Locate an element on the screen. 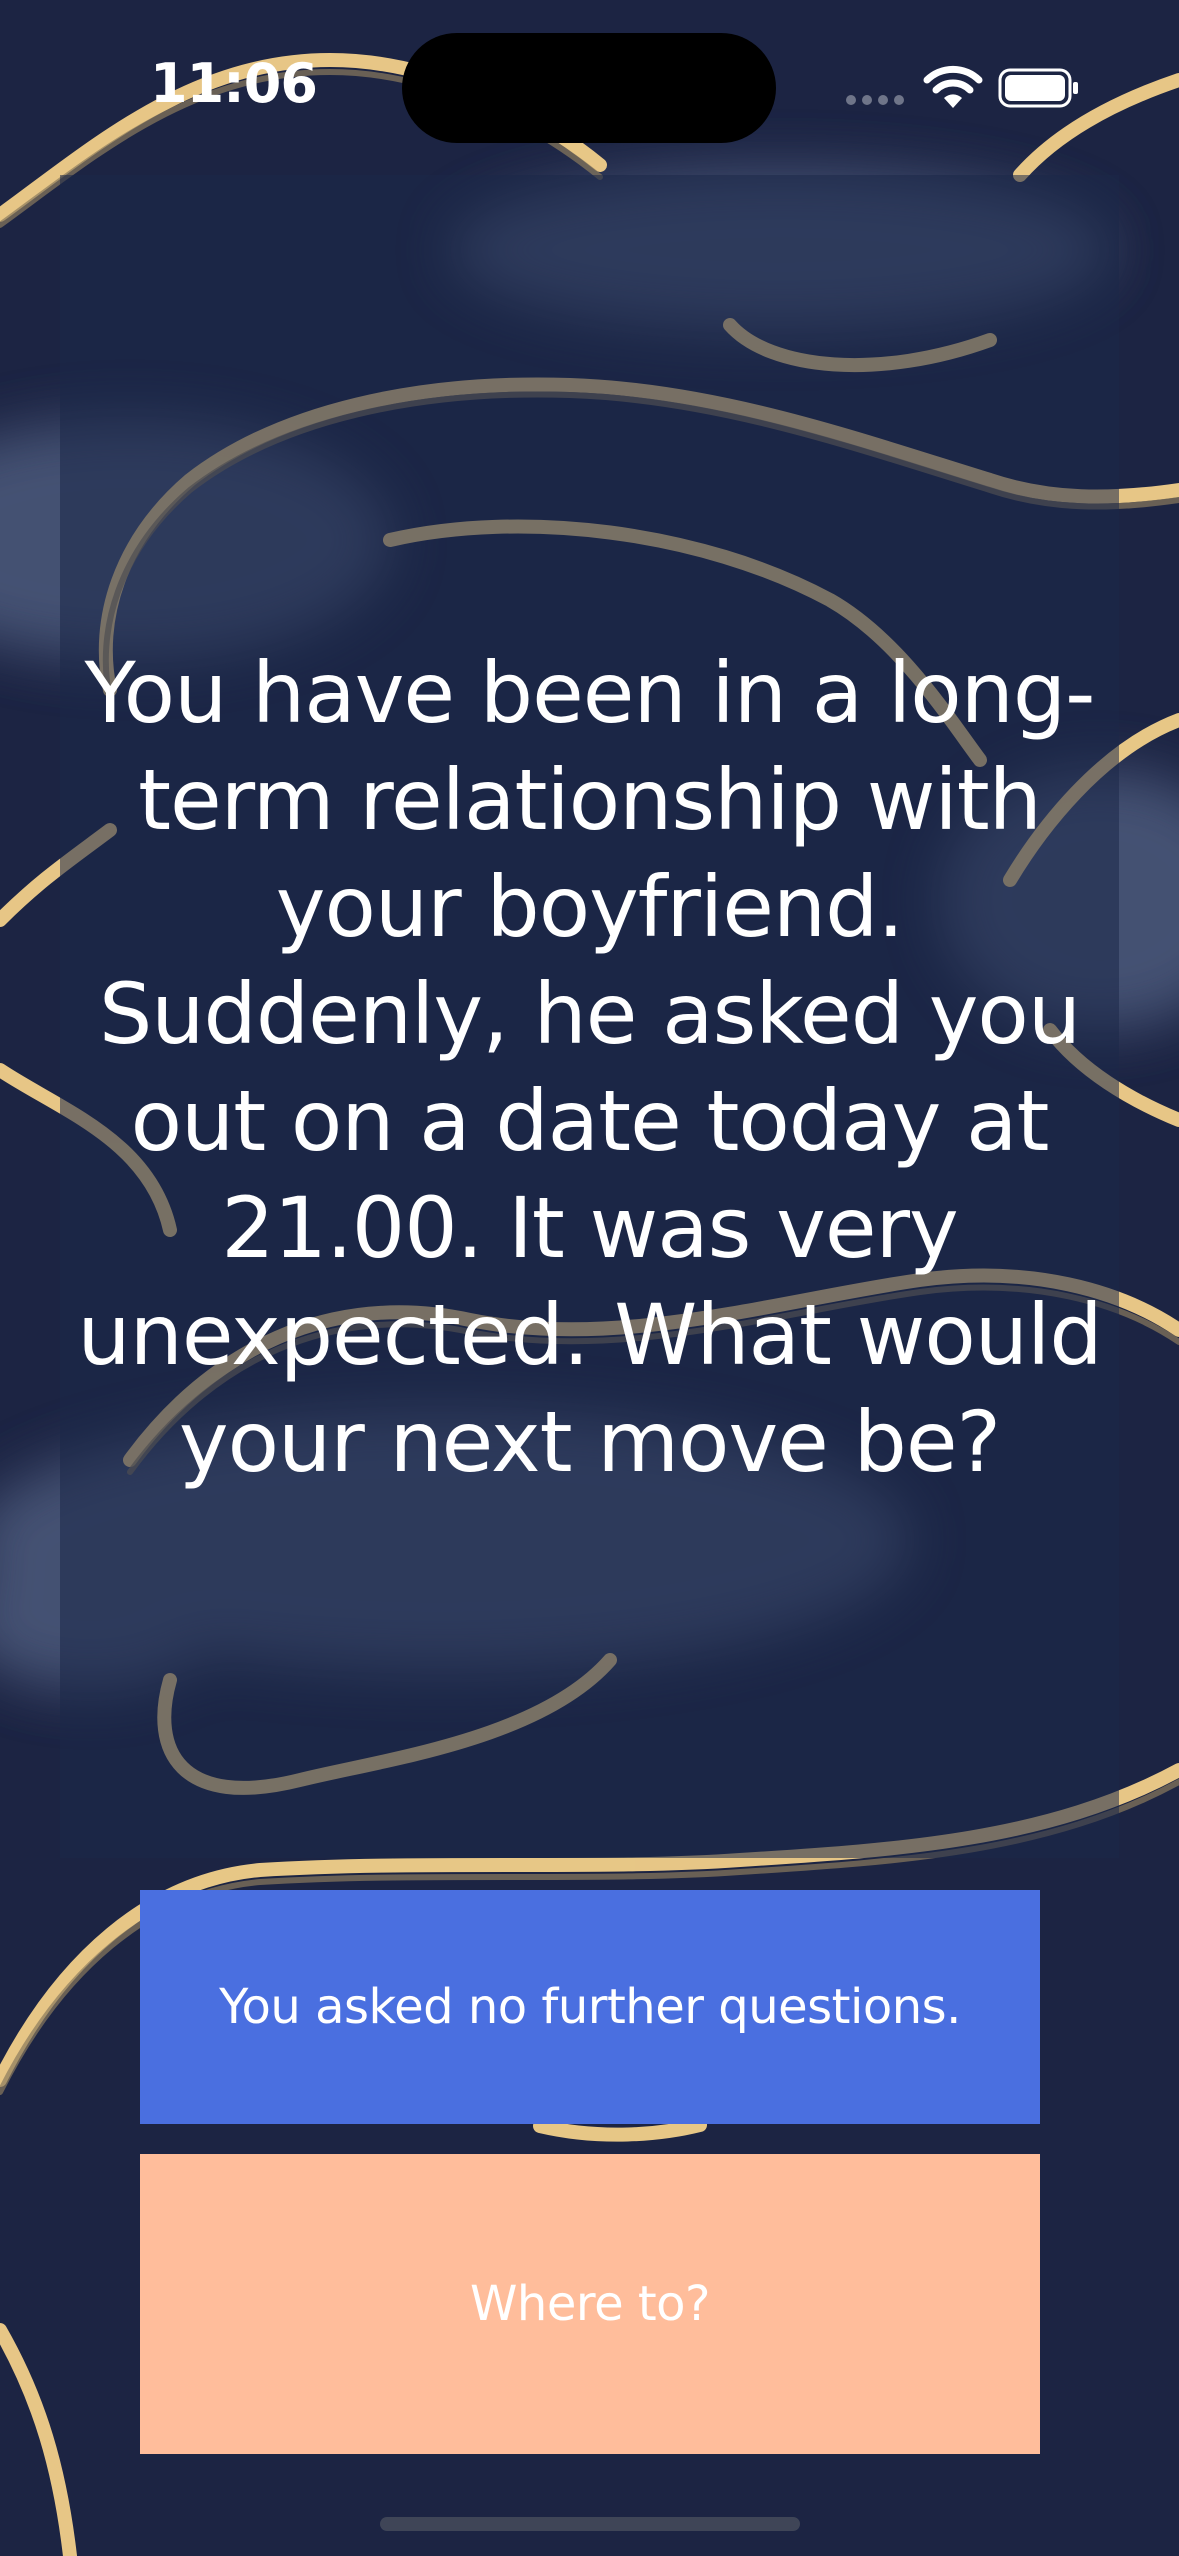 Image resolution: width=1179 pixels, height=2556 pixels. battery-icon is located at coordinates (1038, 88).